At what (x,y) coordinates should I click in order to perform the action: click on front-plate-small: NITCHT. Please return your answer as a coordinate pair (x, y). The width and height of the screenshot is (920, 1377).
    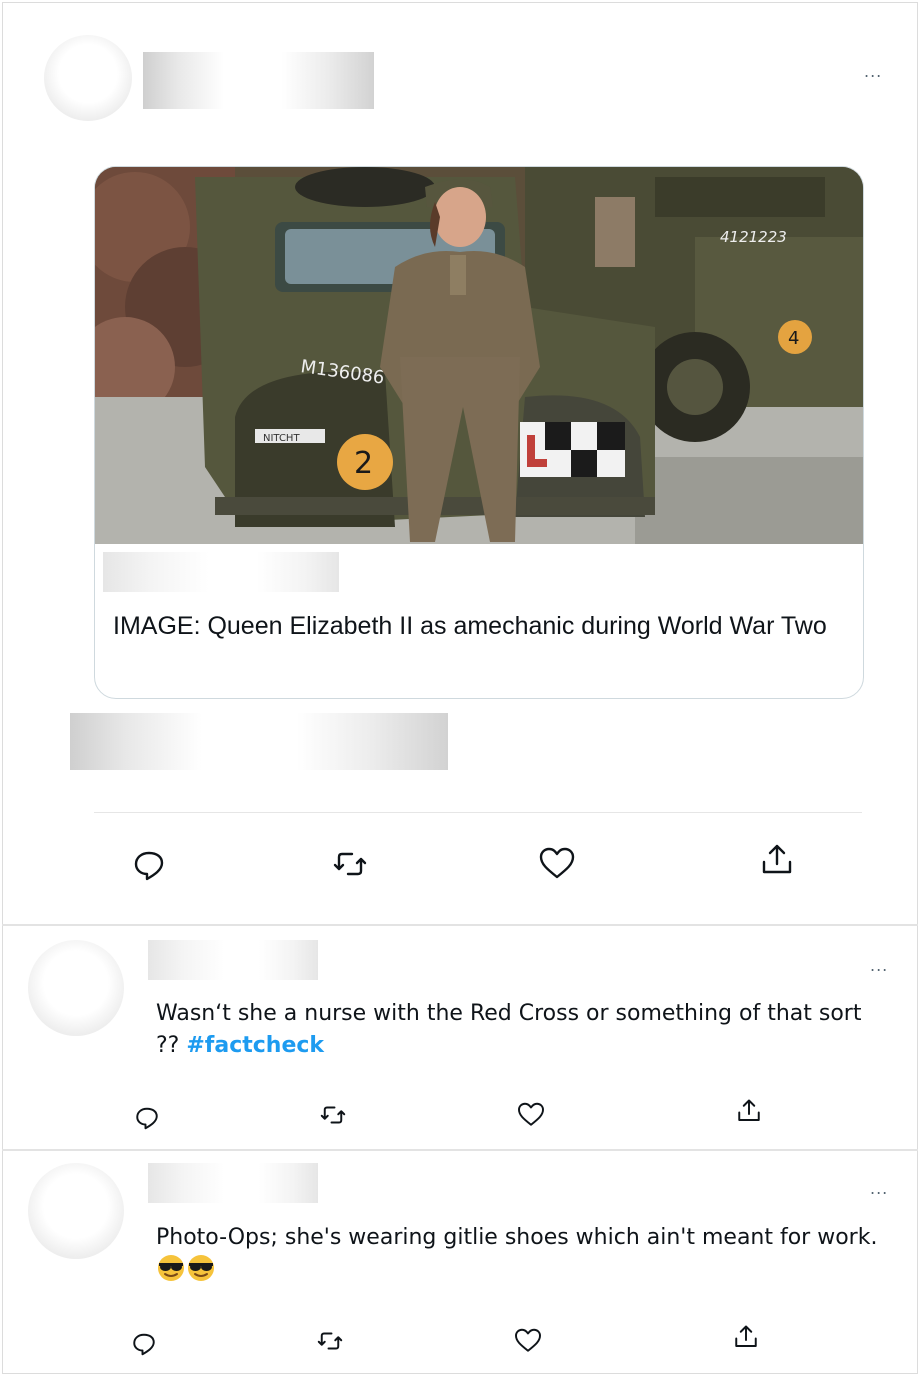
    Looking at the image, I should click on (281, 438).